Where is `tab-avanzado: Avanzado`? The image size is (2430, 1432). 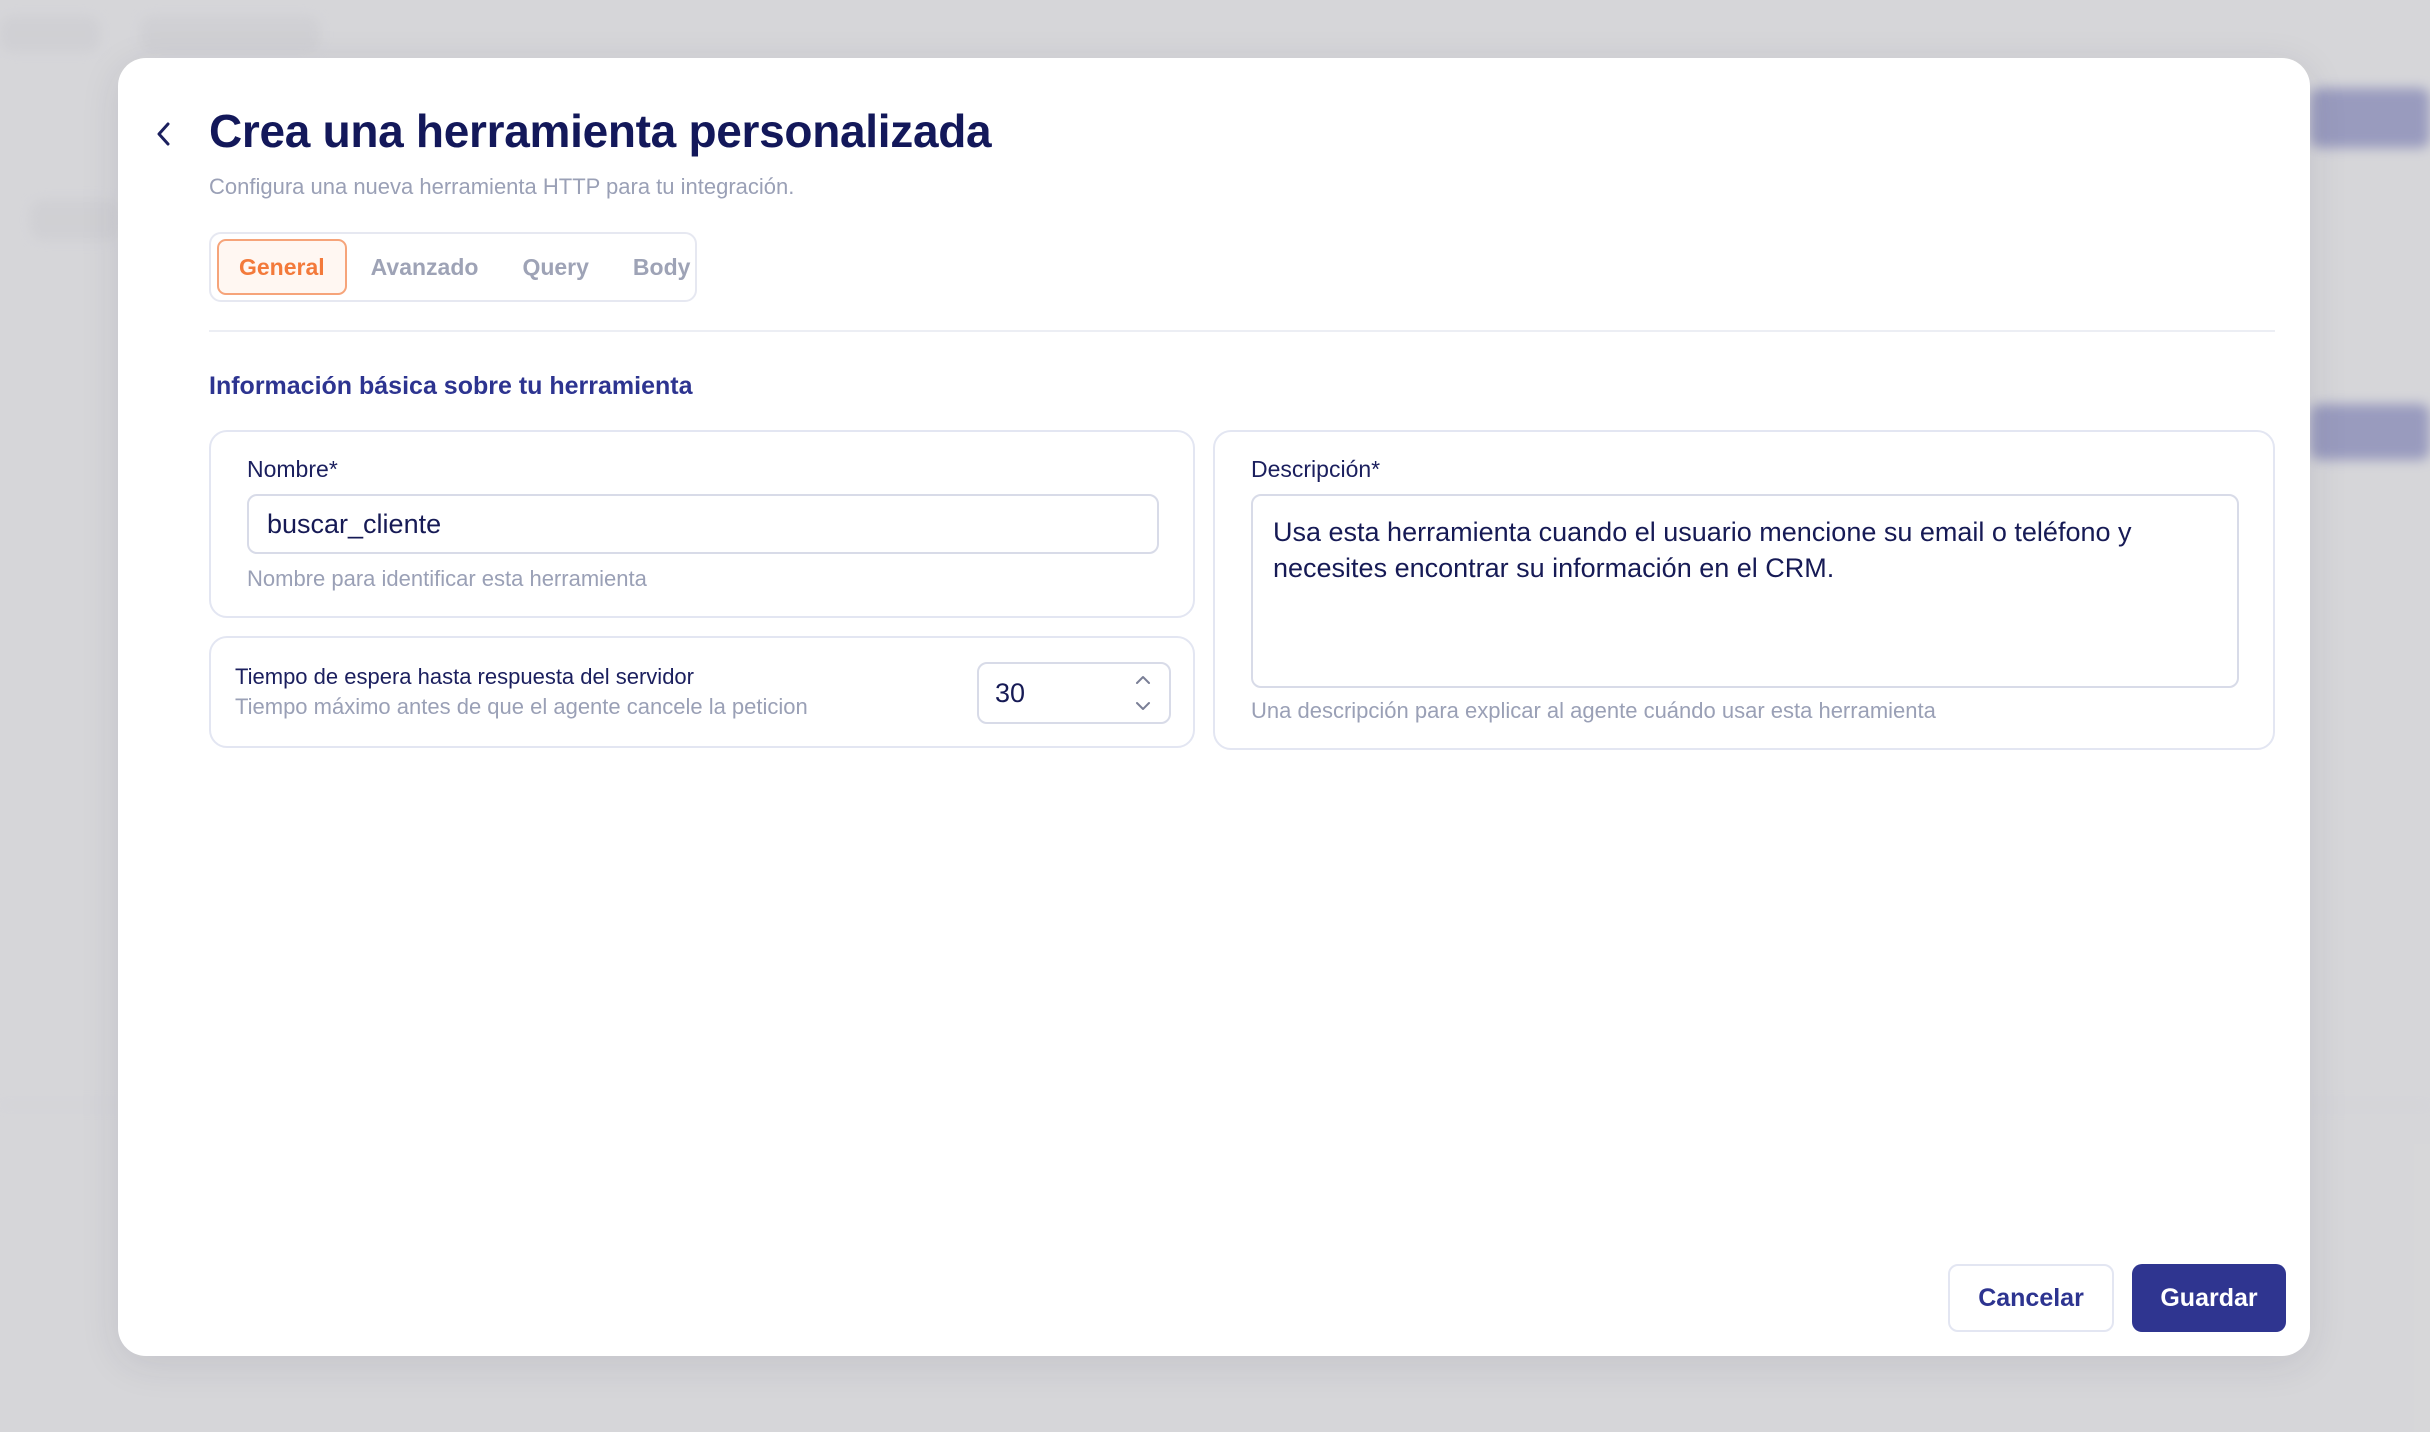 tab-avanzado: Avanzado is located at coordinates (425, 267).